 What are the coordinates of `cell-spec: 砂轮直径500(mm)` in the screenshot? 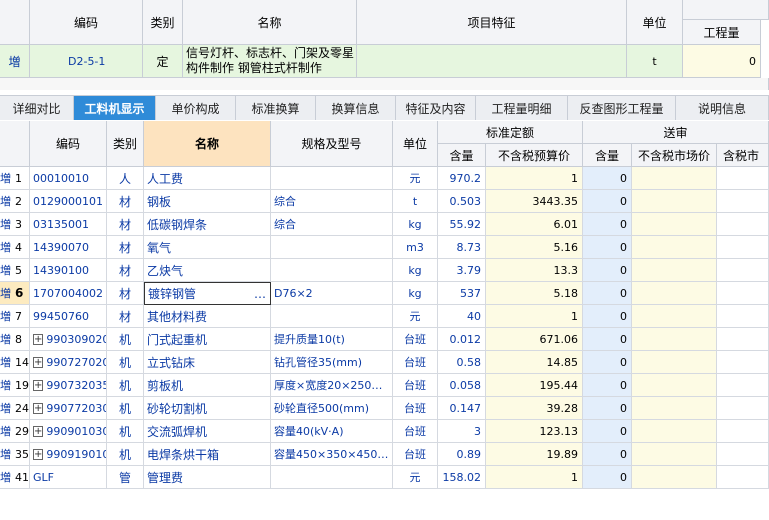 It's located at (332, 408).